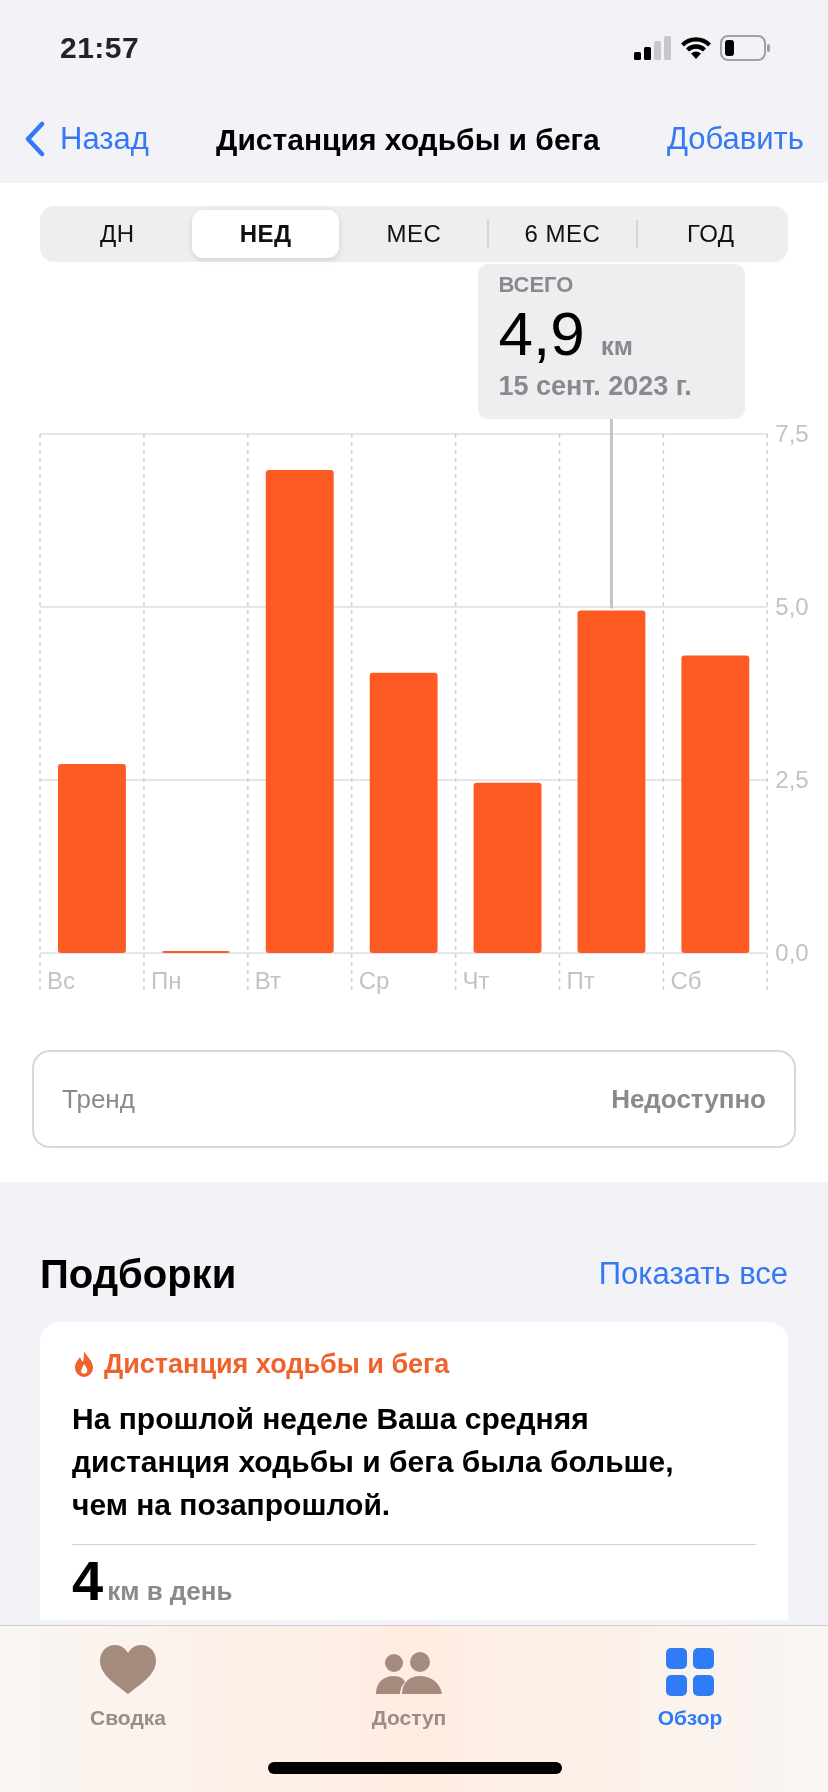  Describe the element at coordinates (745, 47) in the screenshot. I see `battery-icon` at that location.